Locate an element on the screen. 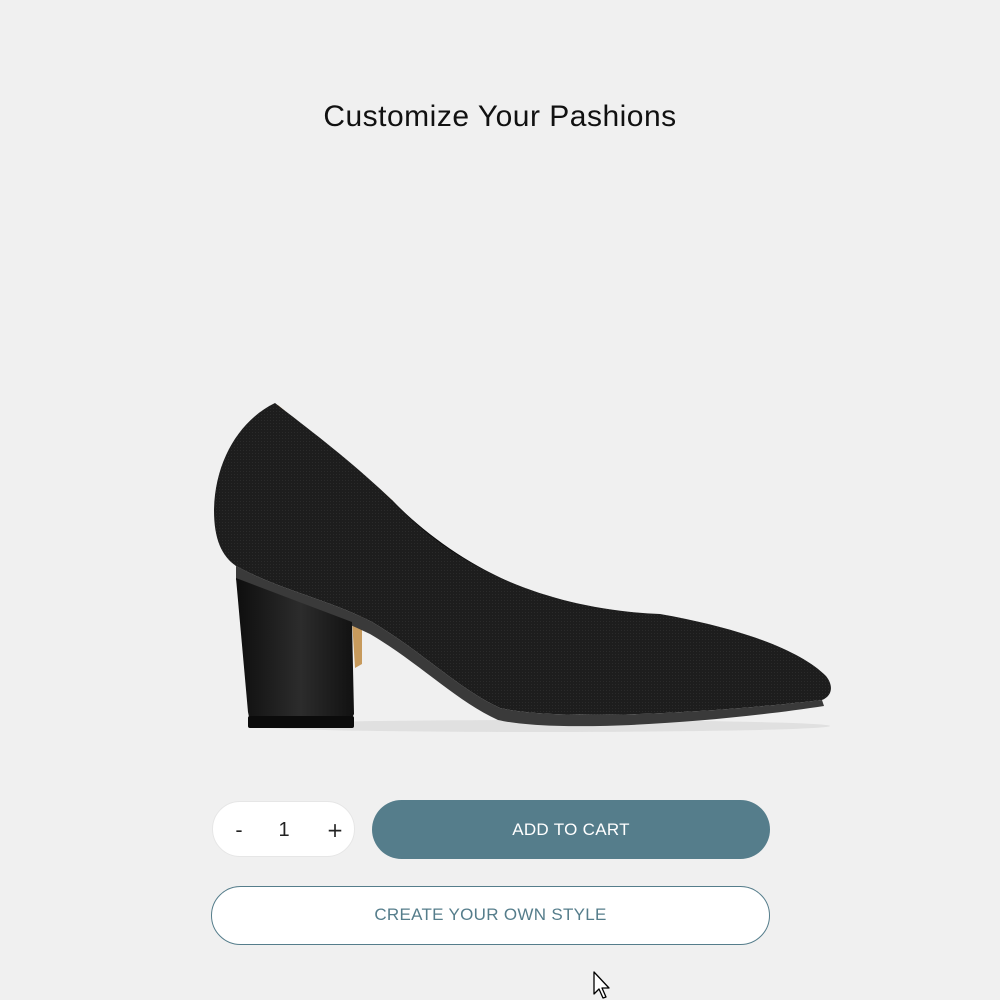  create-your-own-style-button: CREATE YOUR OWN STYLE is located at coordinates (490, 915).